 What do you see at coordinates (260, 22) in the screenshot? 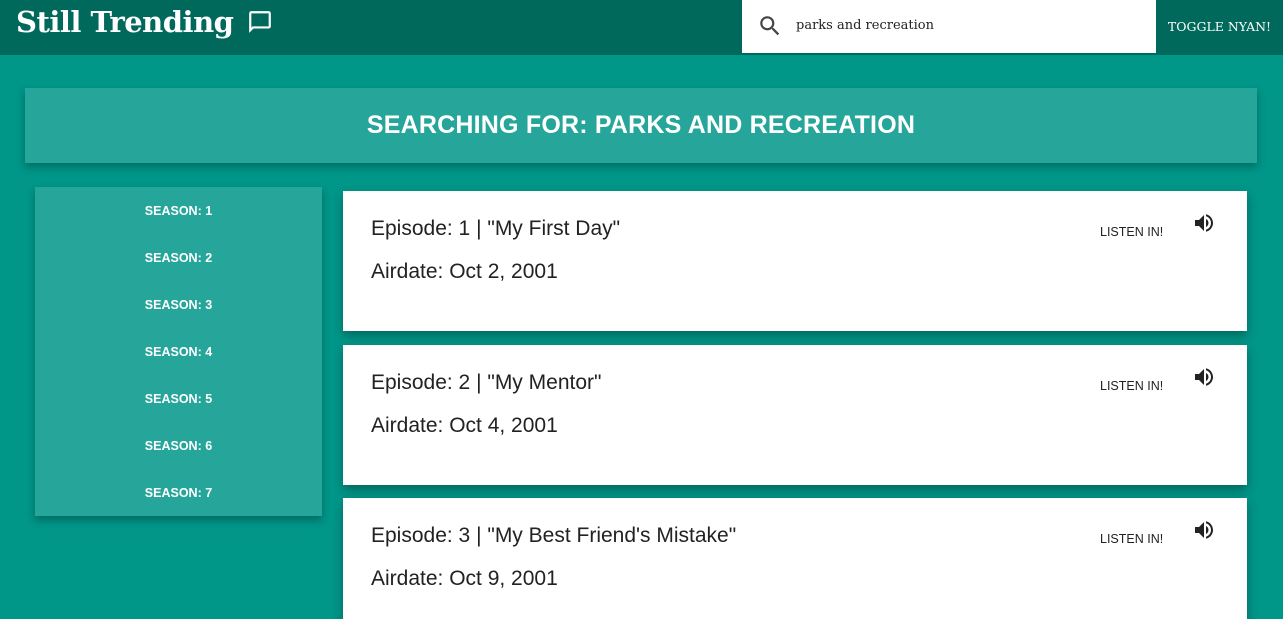
I see `chat-bubble-icon` at bounding box center [260, 22].